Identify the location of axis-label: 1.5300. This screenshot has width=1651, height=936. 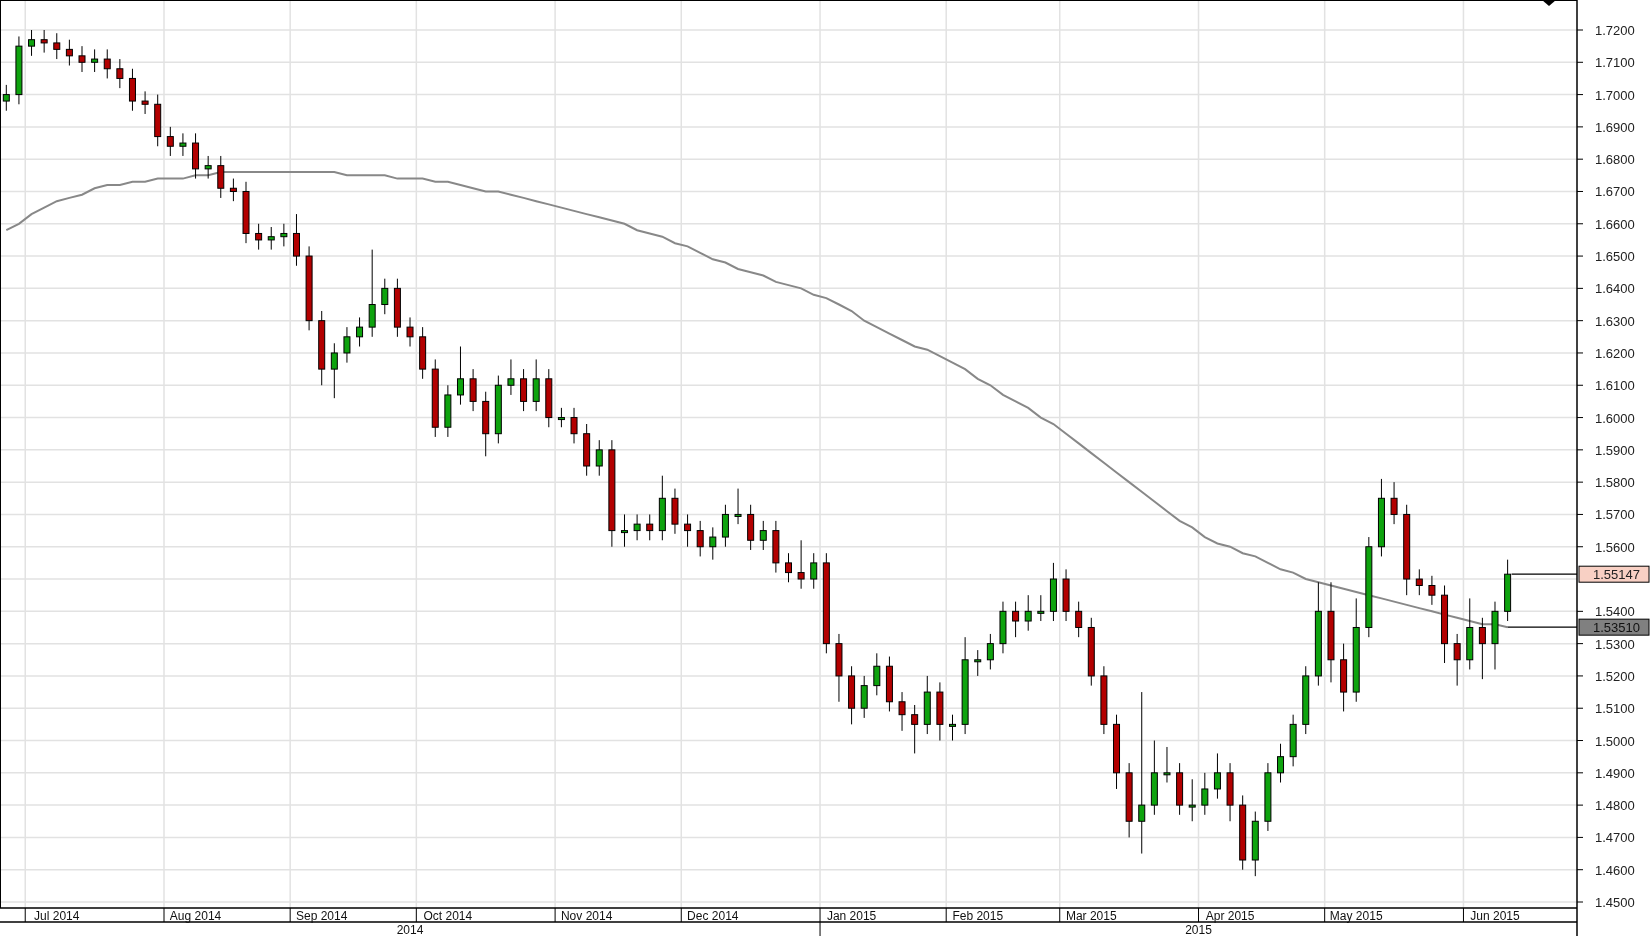
(1615, 644).